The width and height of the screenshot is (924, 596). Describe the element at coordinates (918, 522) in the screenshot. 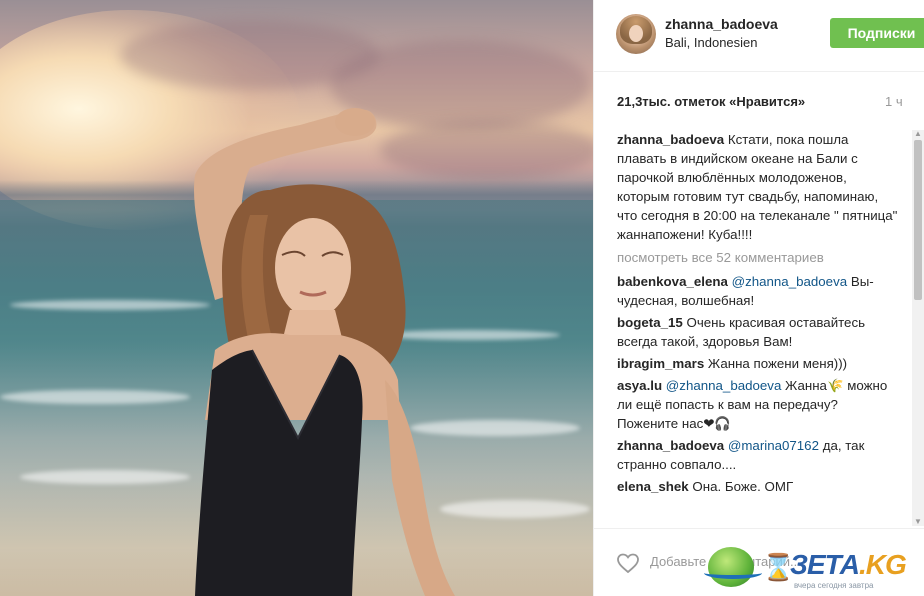

I see `scroll-down-arrow-icon: ▼` at that location.